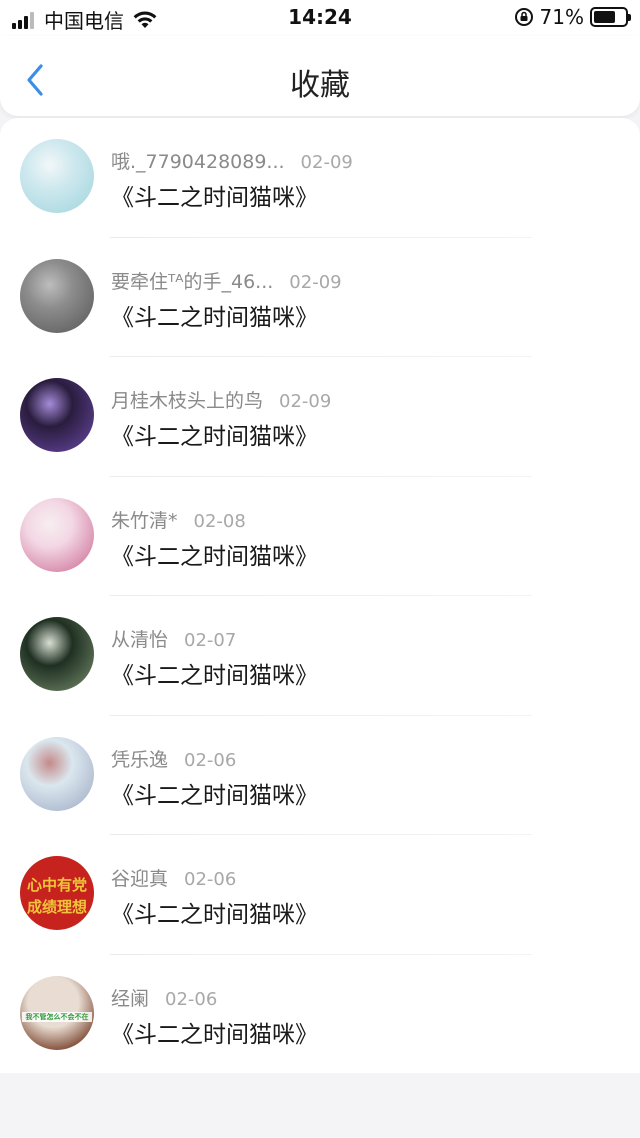 This screenshot has width=640, height=1138. Describe the element at coordinates (523, 17) in the screenshot. I see `rotation-lock-icon` at that location.